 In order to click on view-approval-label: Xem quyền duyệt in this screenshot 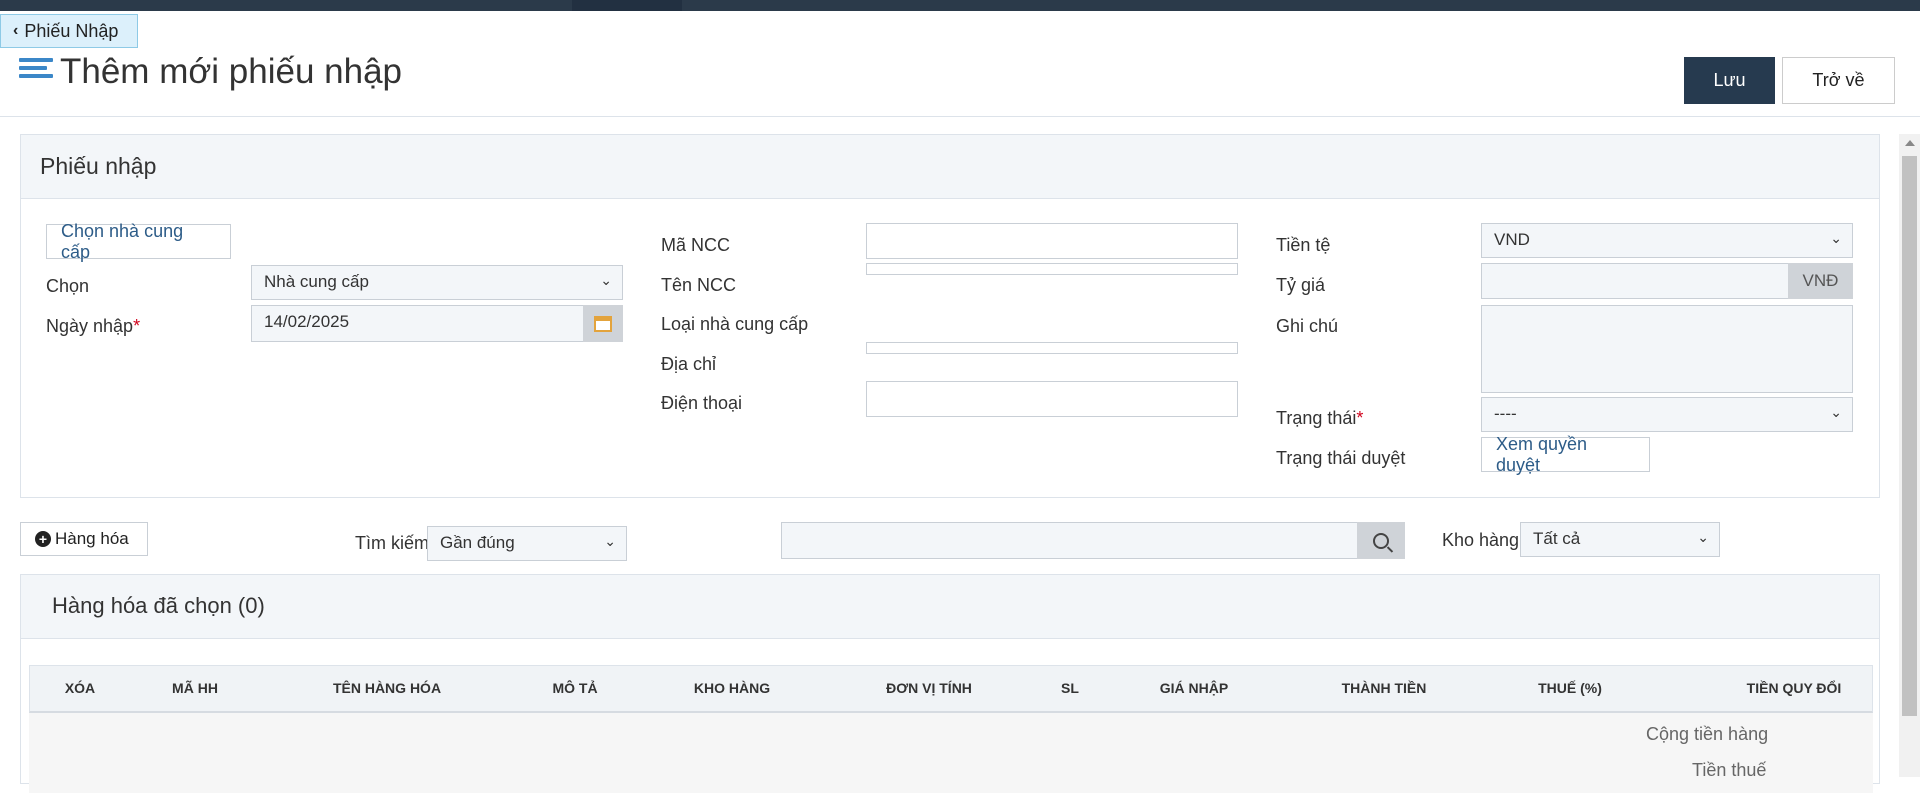, I will do `click(1542, 454)`.